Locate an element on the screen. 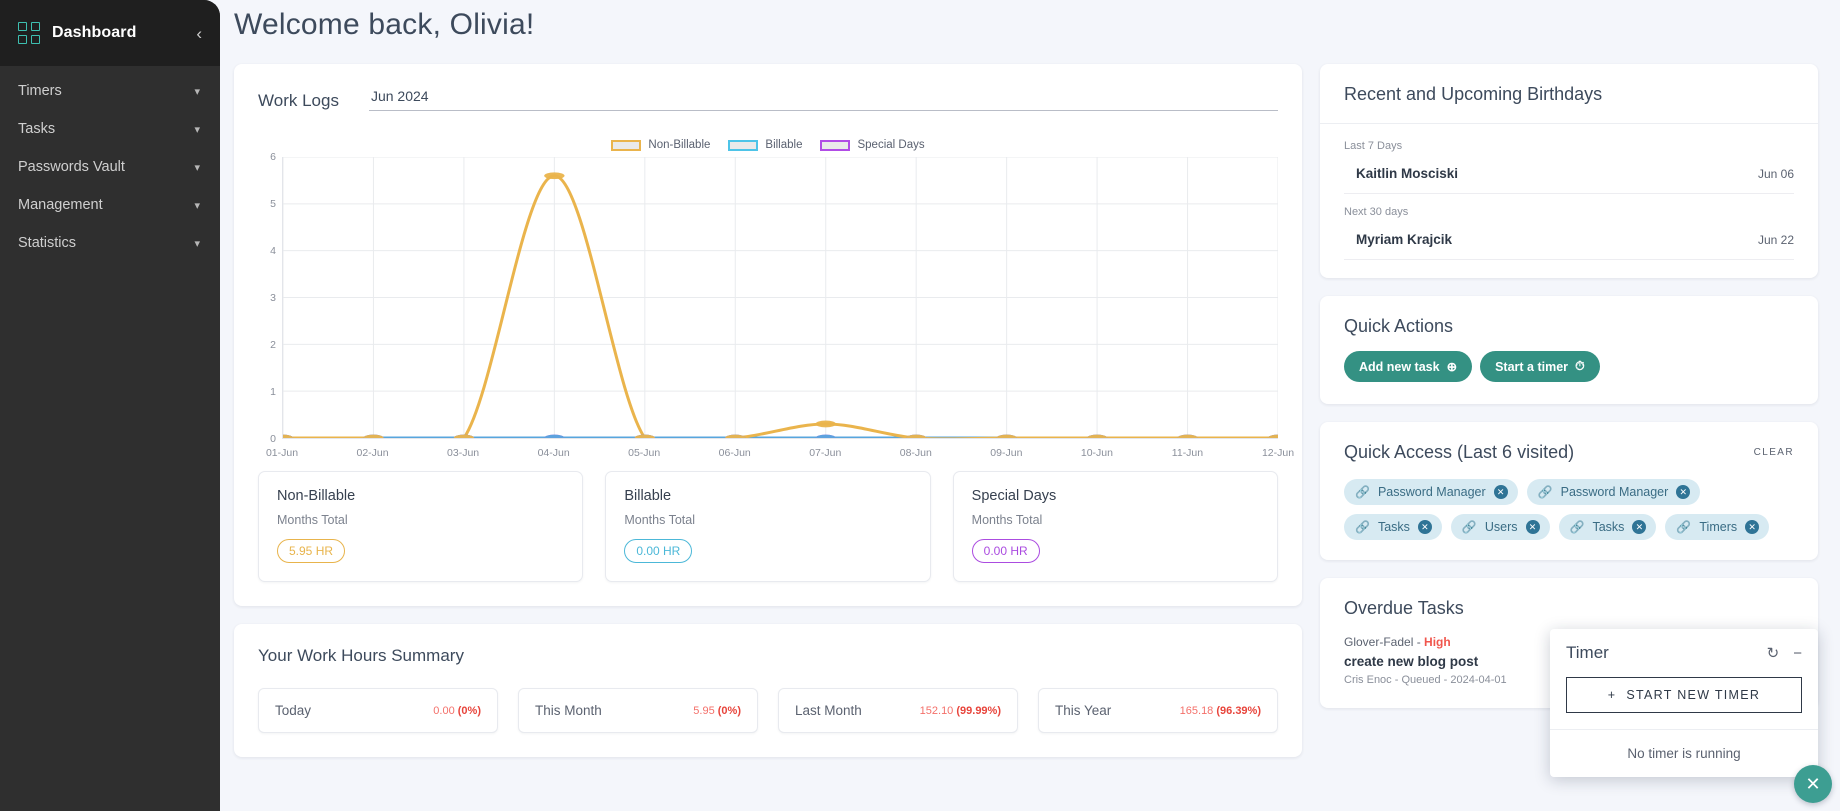 The height and width of the screenshot is (811, 1840). legend-item-non-billable: Non-Billable is located at coordinates (660, 145).